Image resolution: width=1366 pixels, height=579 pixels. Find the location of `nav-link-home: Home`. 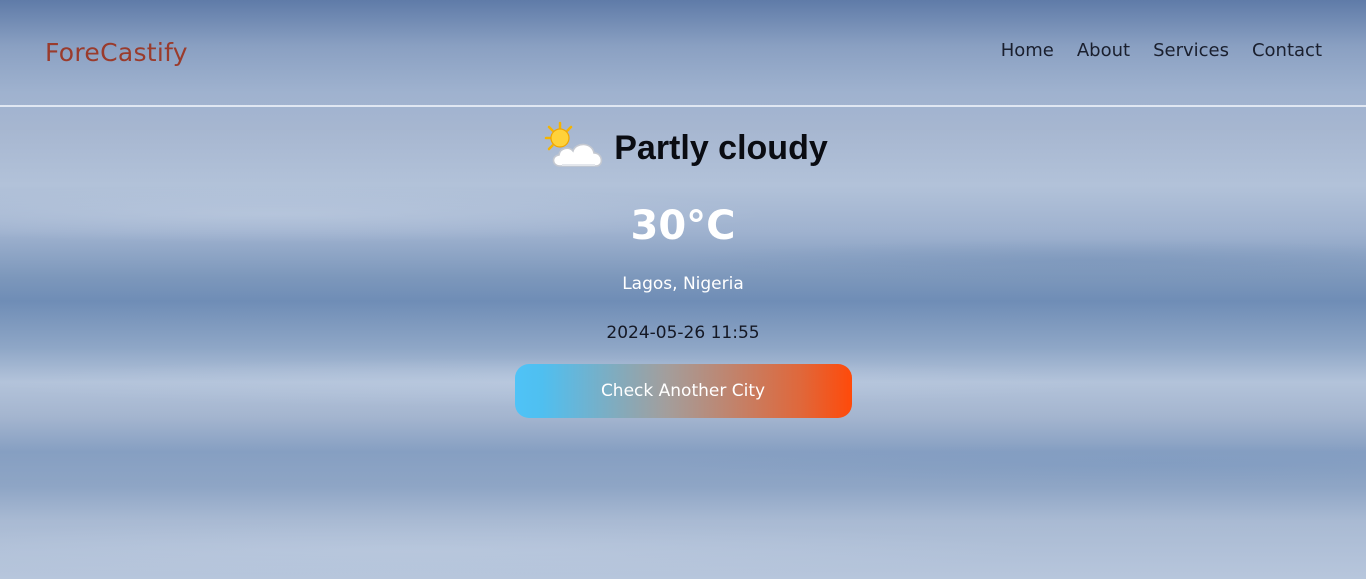

nav-link-home: Home is located at coordinates (1027, 50).